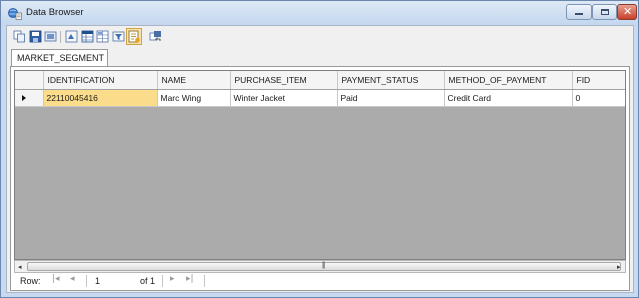 Image resolution: width=639 pixels, height=298 pixels. What do you see at coordinates (50, 36) in the screenshot?
I see `save-as-icon` at bounding box center [50, 36].